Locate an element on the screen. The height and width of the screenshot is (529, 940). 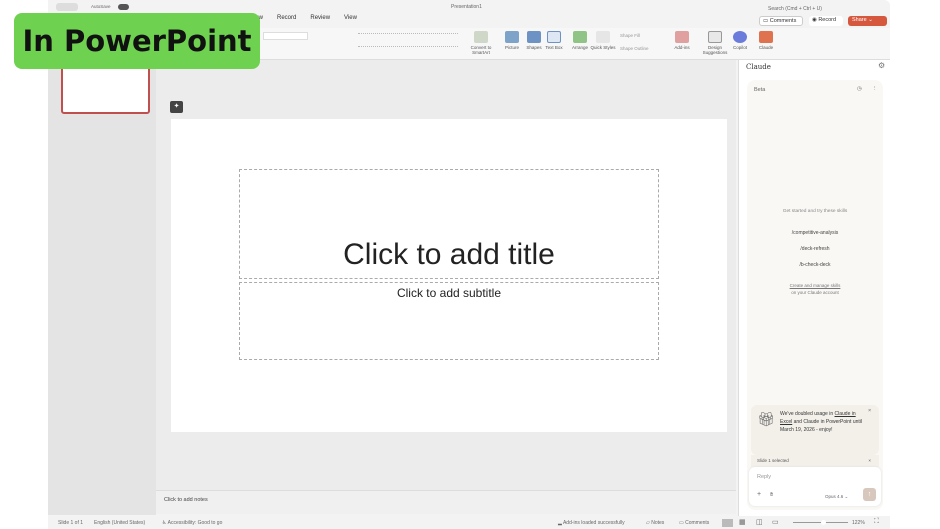
arrange-icon is located at coordinates (580, 37).